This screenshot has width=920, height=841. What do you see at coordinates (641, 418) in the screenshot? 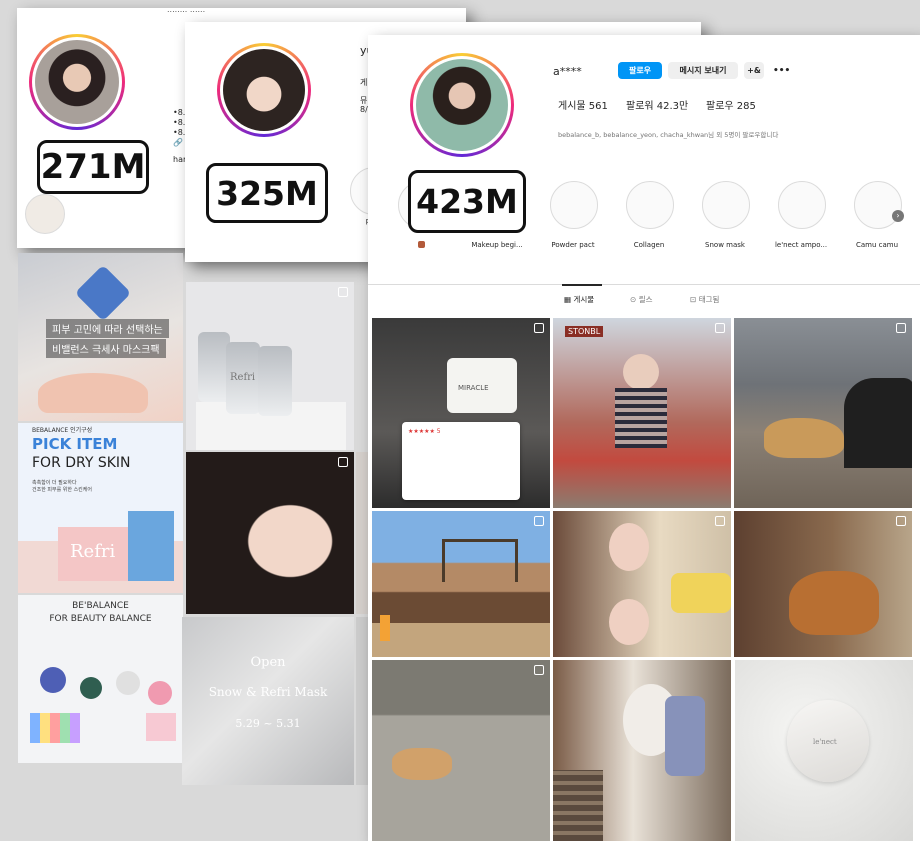
I see `striped-top` at bounding box center [641, 418].